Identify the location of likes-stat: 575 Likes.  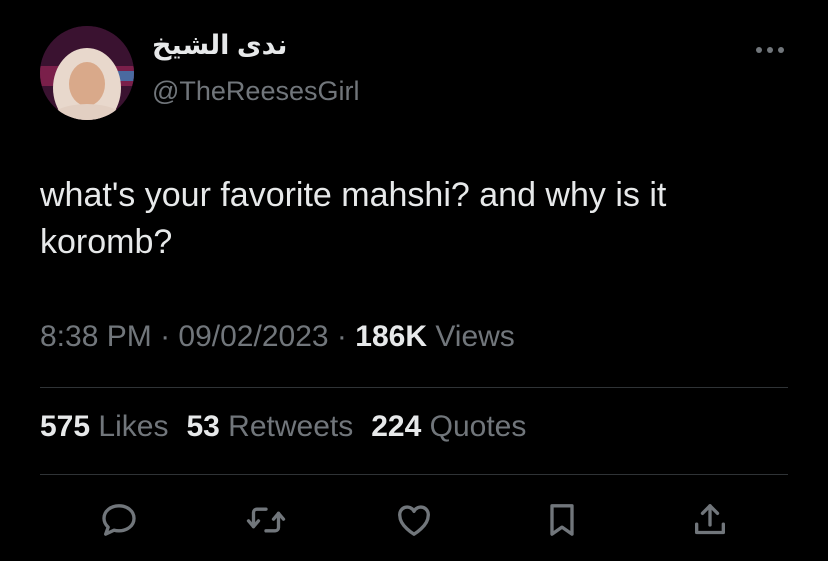
(104, 426).